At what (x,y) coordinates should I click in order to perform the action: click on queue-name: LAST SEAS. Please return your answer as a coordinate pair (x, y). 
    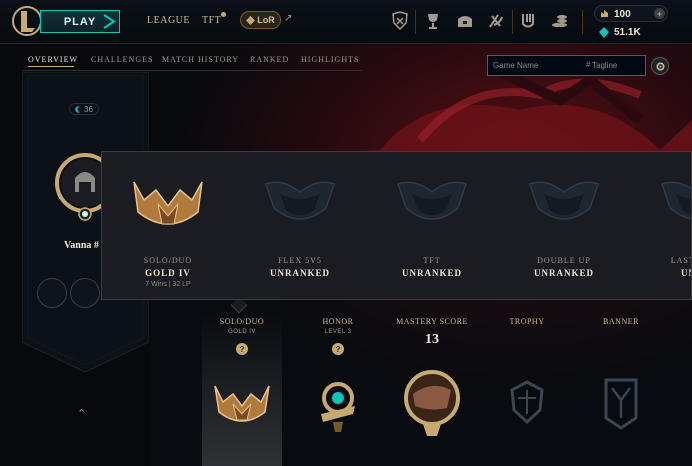
    Looking at the image, I should click on (680, 260).